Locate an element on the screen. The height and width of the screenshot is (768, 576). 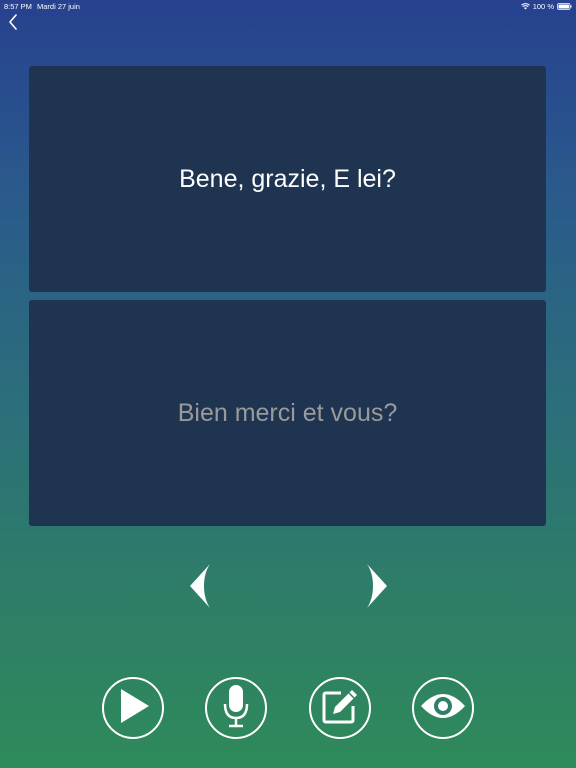
status-indicators: 100 % is located at coordinates (546, 6).